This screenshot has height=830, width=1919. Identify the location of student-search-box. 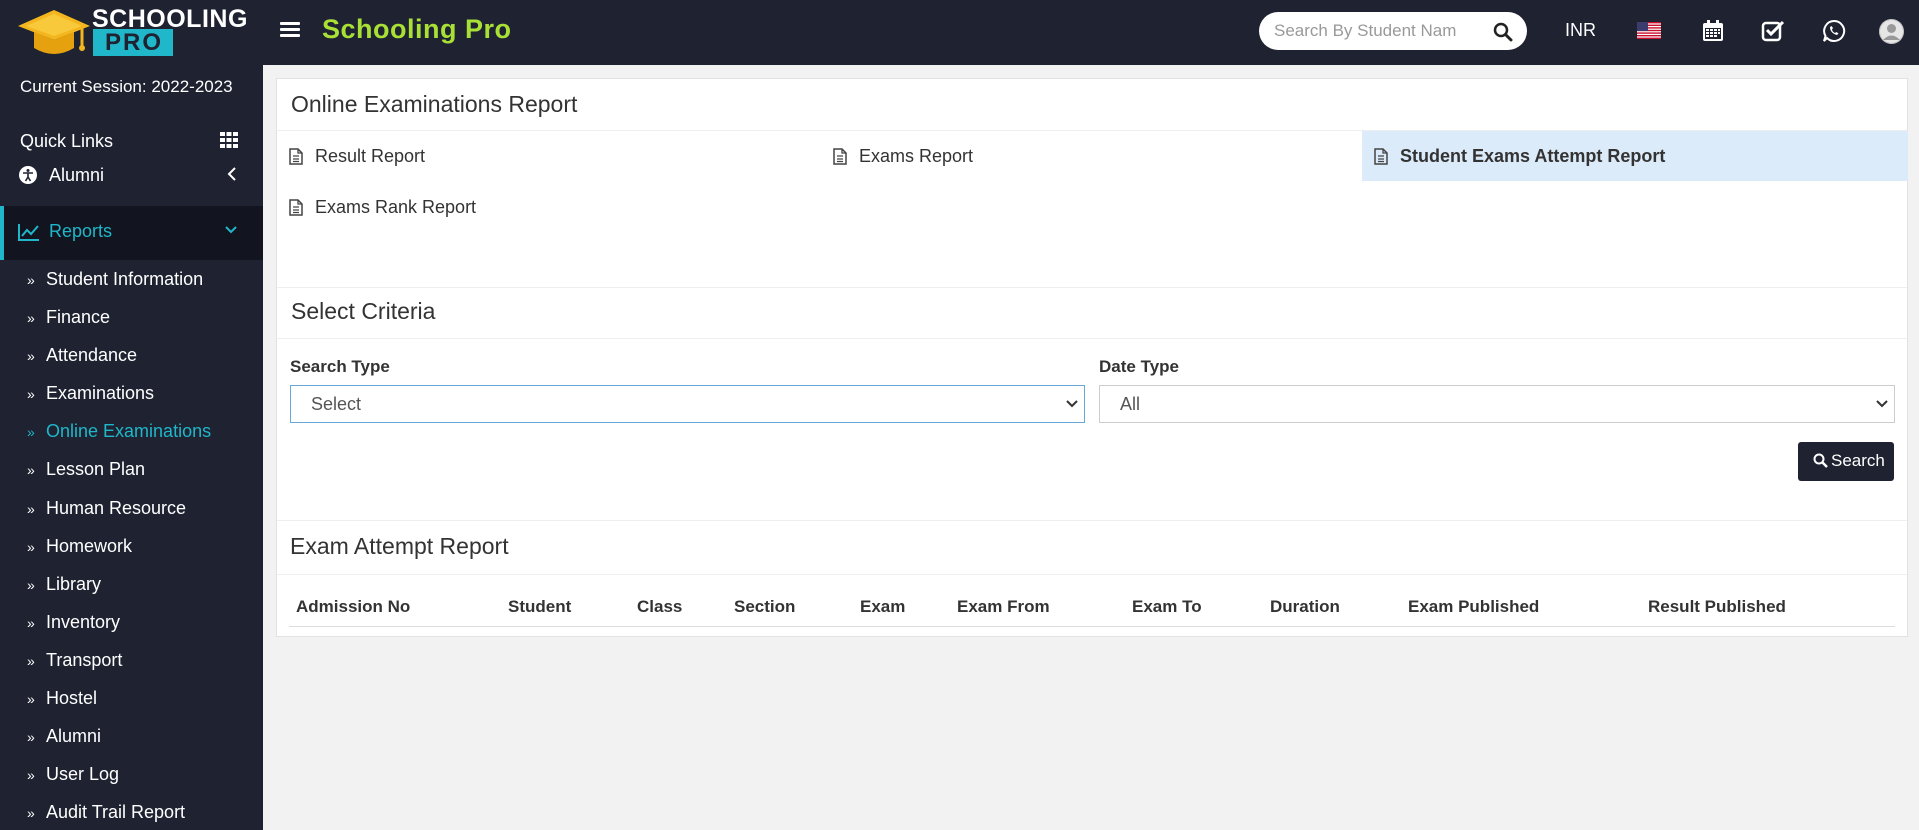
(1393, 31).